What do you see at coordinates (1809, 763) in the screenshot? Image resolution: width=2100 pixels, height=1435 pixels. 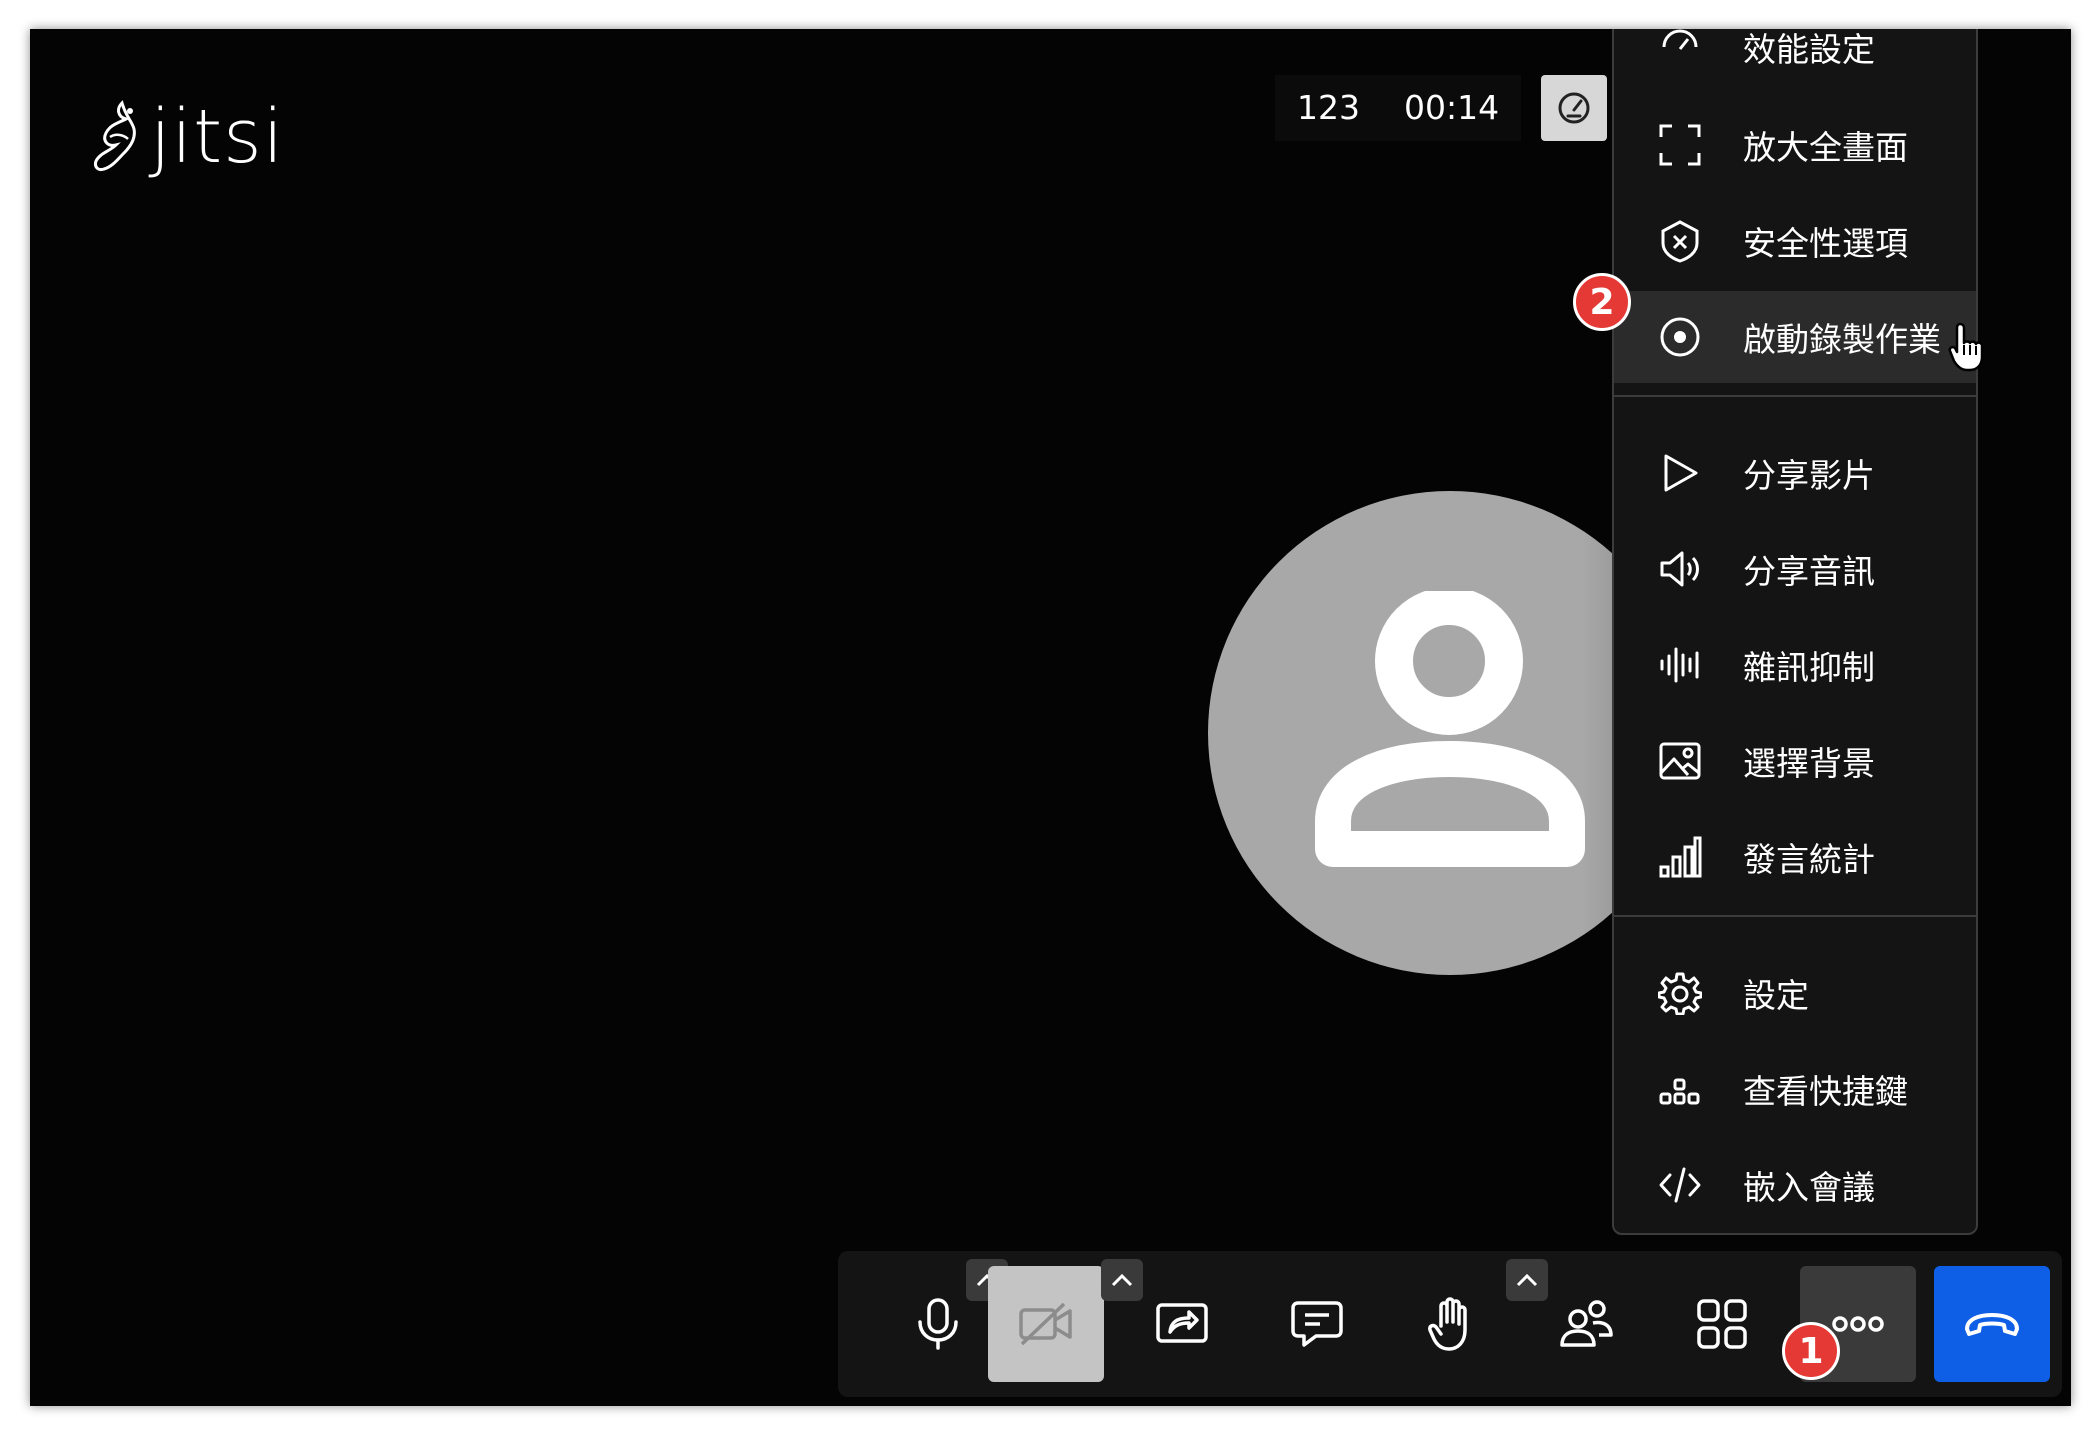 I see `menu-item-label: 選擇背景` at bounding box center [1809, 763].